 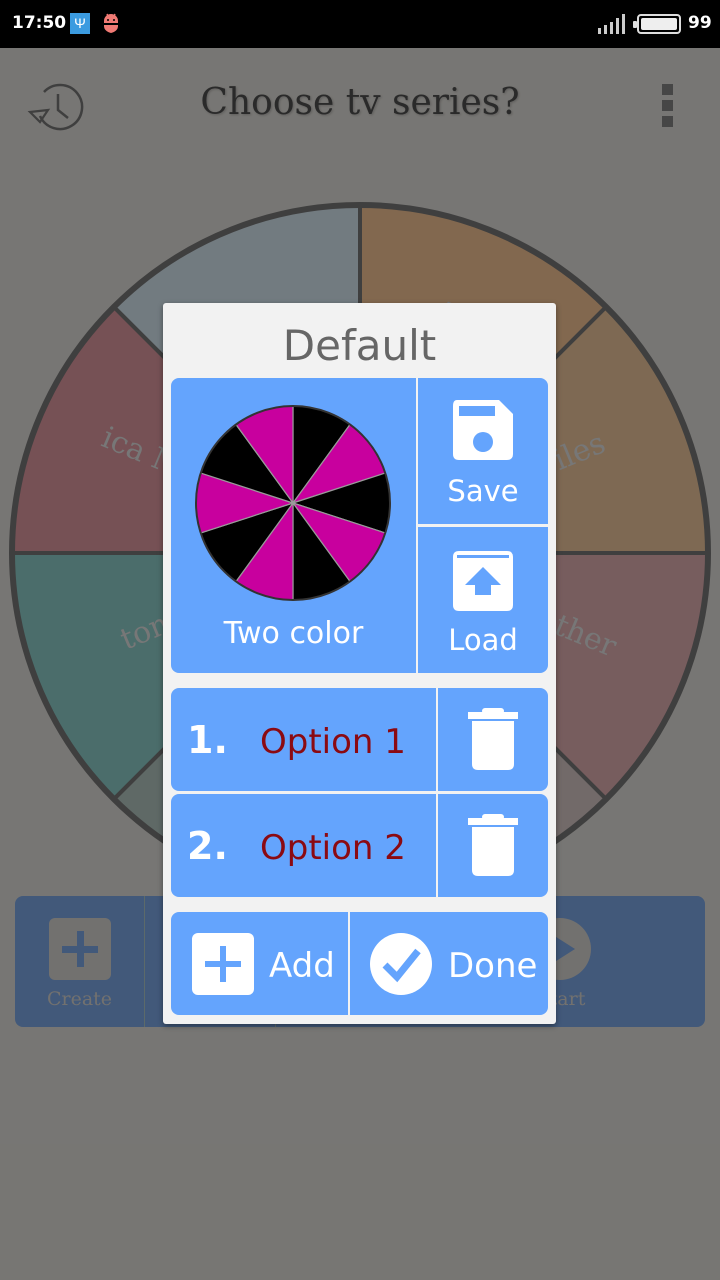 I want to click on status-bar: 17:50 Ψ 99, so click(x=360, y=24).